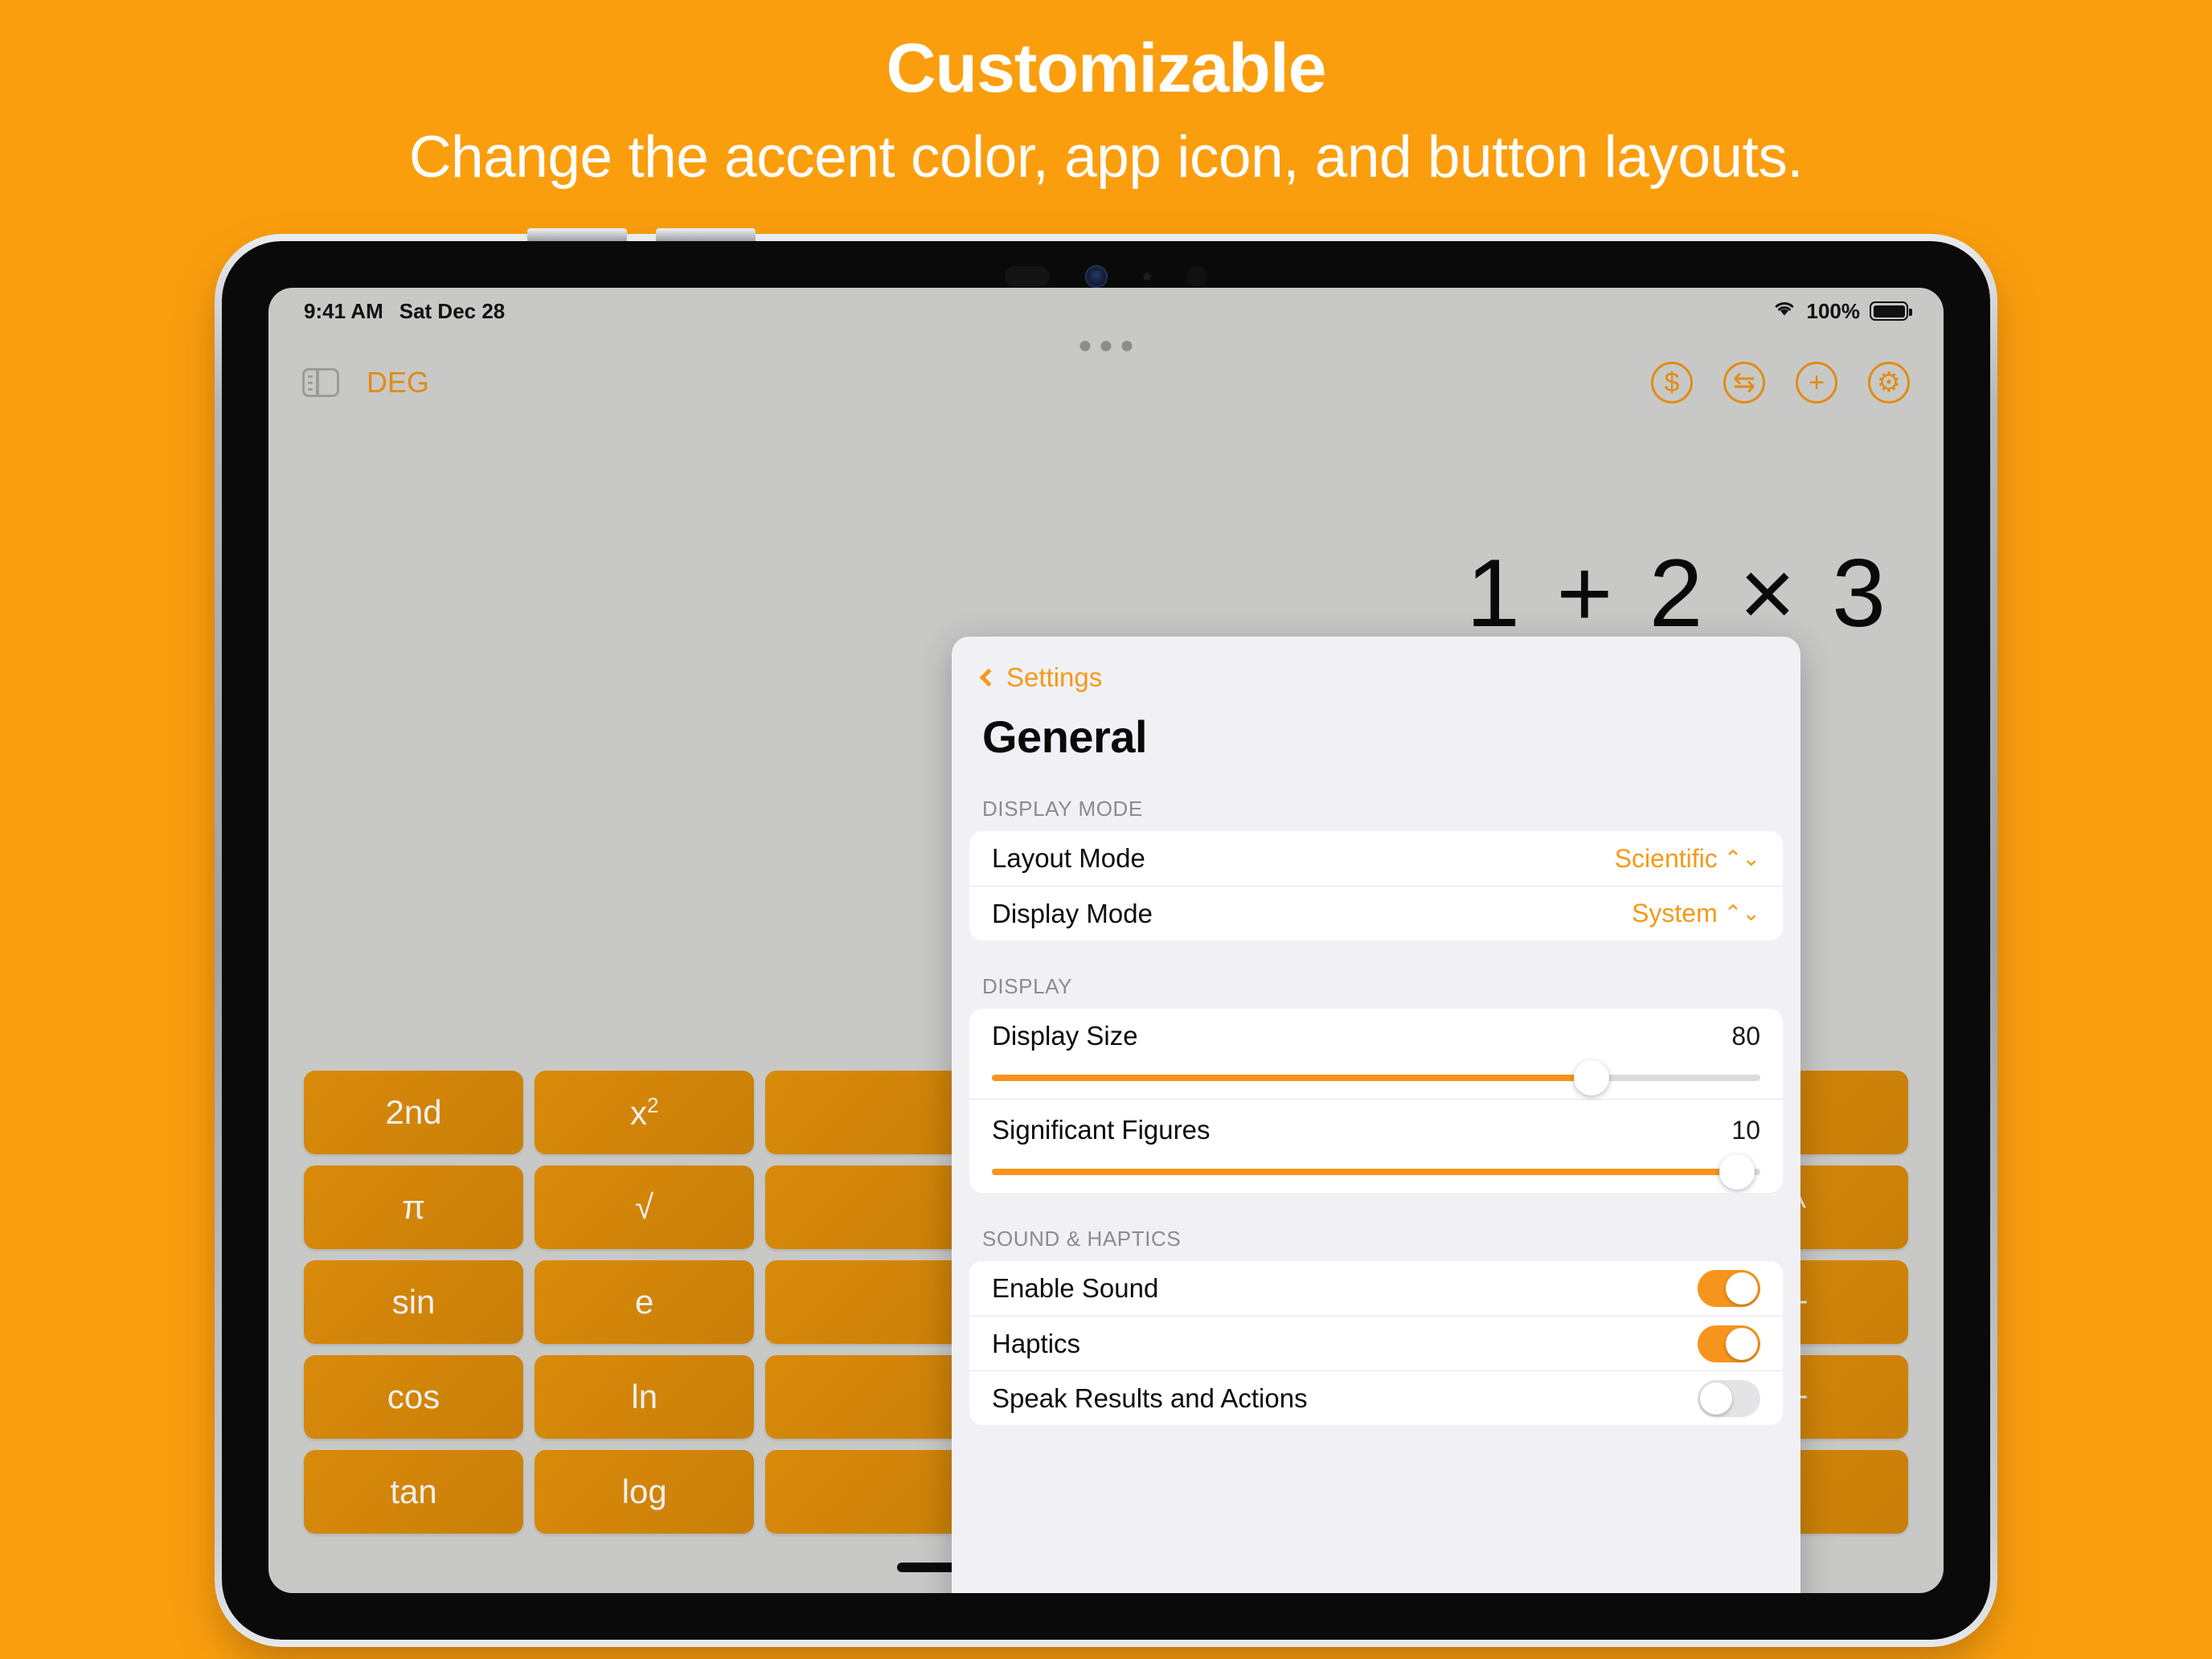 This screenshot has width=2212, height=1659. What do you see at coordinates (1106, 311) in the screenshot?
I see `status-bar: 9:41 AM Sat Dec 28 100%` at bounding box center [1106, 311].